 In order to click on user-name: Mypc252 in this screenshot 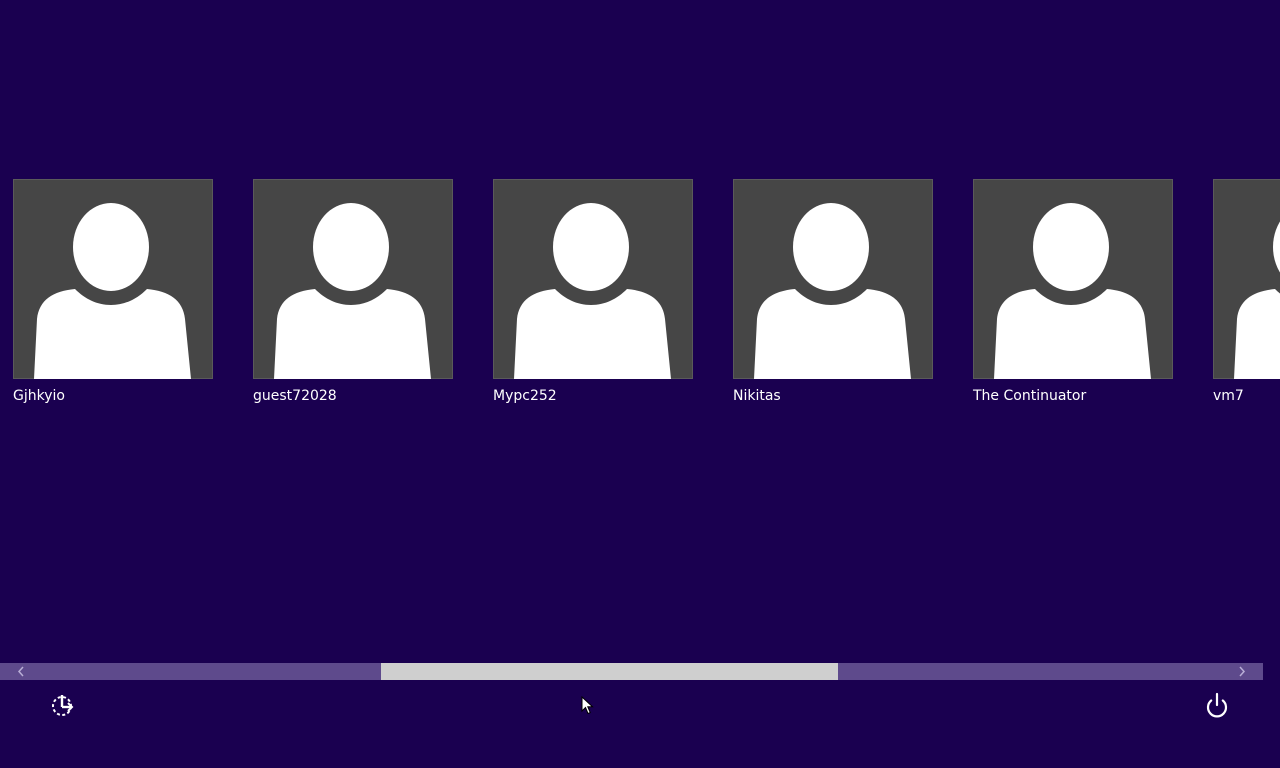, I will do `click(525, 396)`.